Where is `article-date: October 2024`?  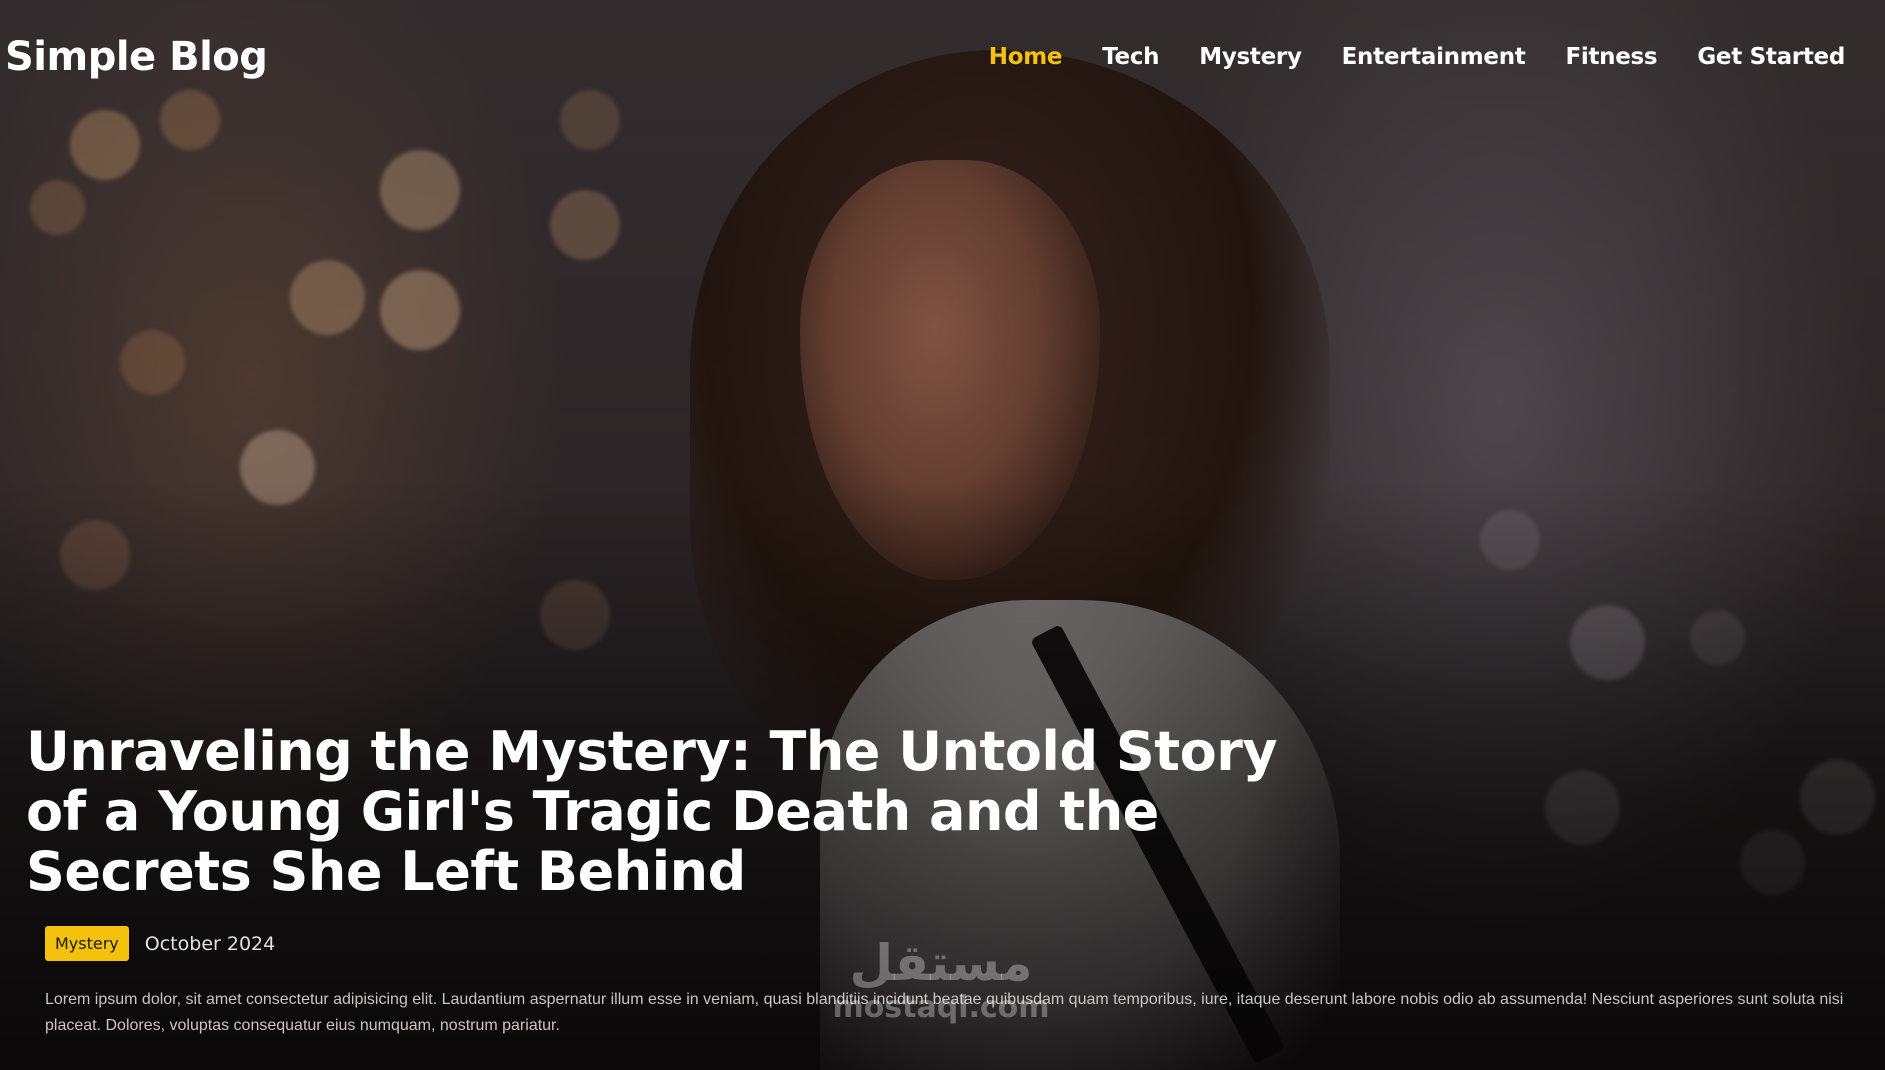 article-date: October 2024 is located at coordinates (210, 943).